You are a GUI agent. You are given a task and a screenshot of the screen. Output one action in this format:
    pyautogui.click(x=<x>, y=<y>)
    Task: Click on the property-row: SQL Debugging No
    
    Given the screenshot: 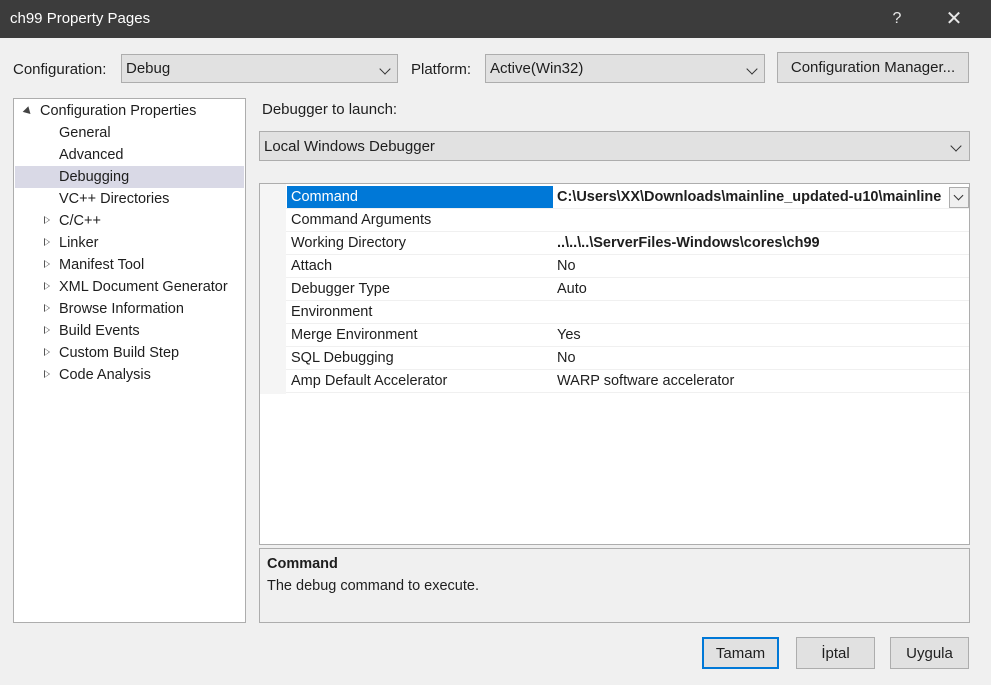 What is the action you would take?
    pyautogui.click(x=627, y=358)
    